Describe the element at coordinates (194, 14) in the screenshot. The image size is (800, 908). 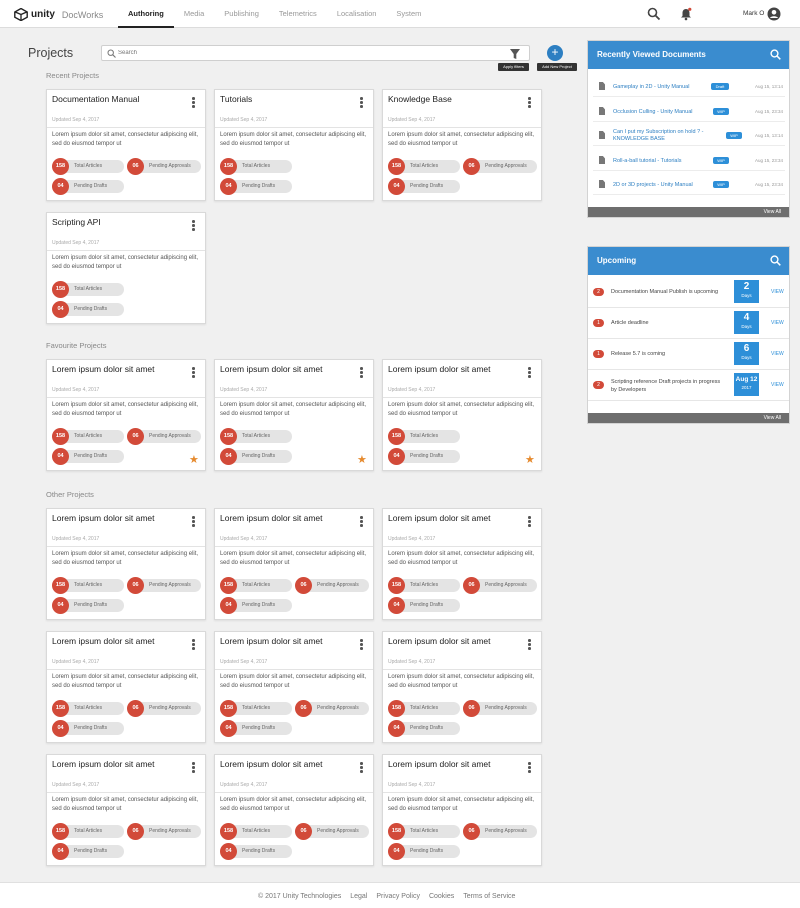
I see `tab-media: Media` at that location.